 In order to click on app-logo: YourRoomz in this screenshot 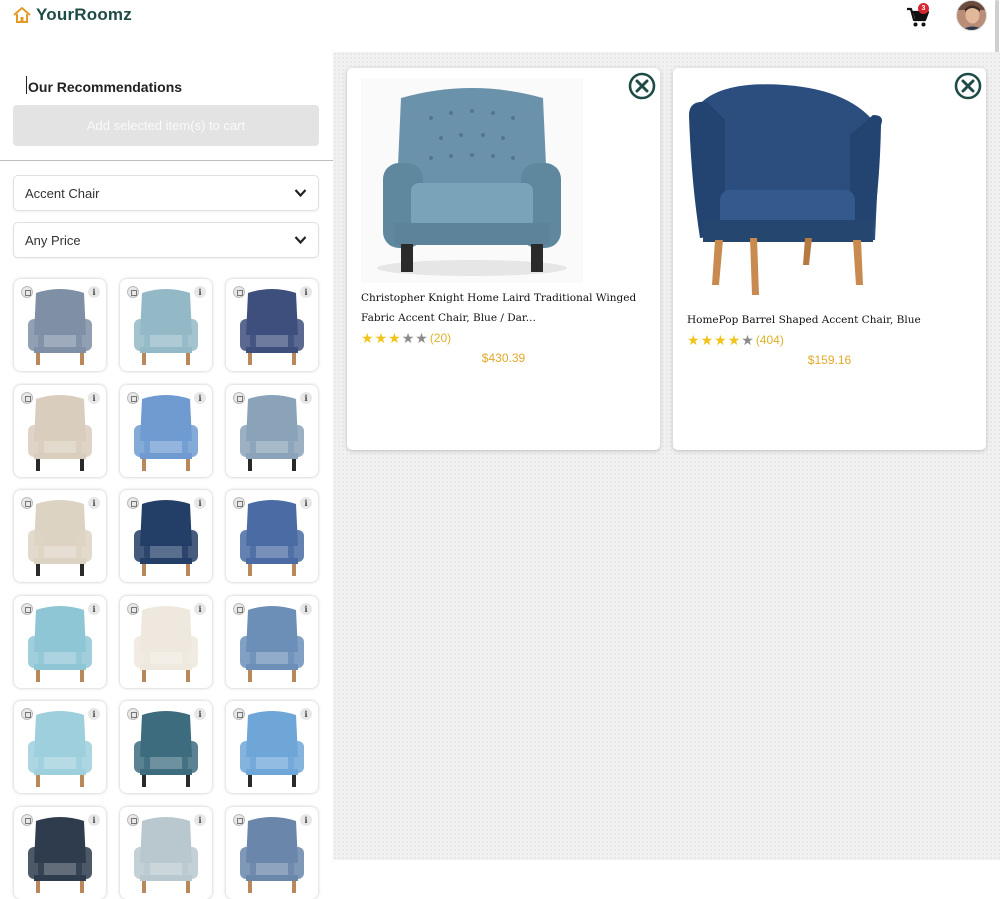, I will do `click(72, 15)`.